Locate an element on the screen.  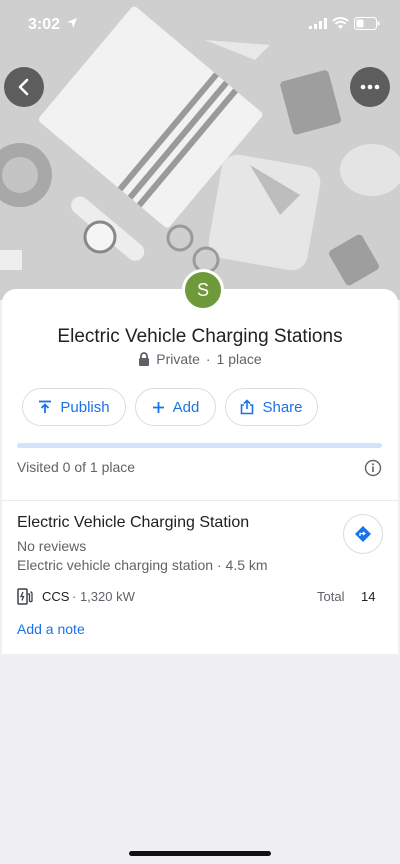
info-icon is located at coordinates (373, 468).